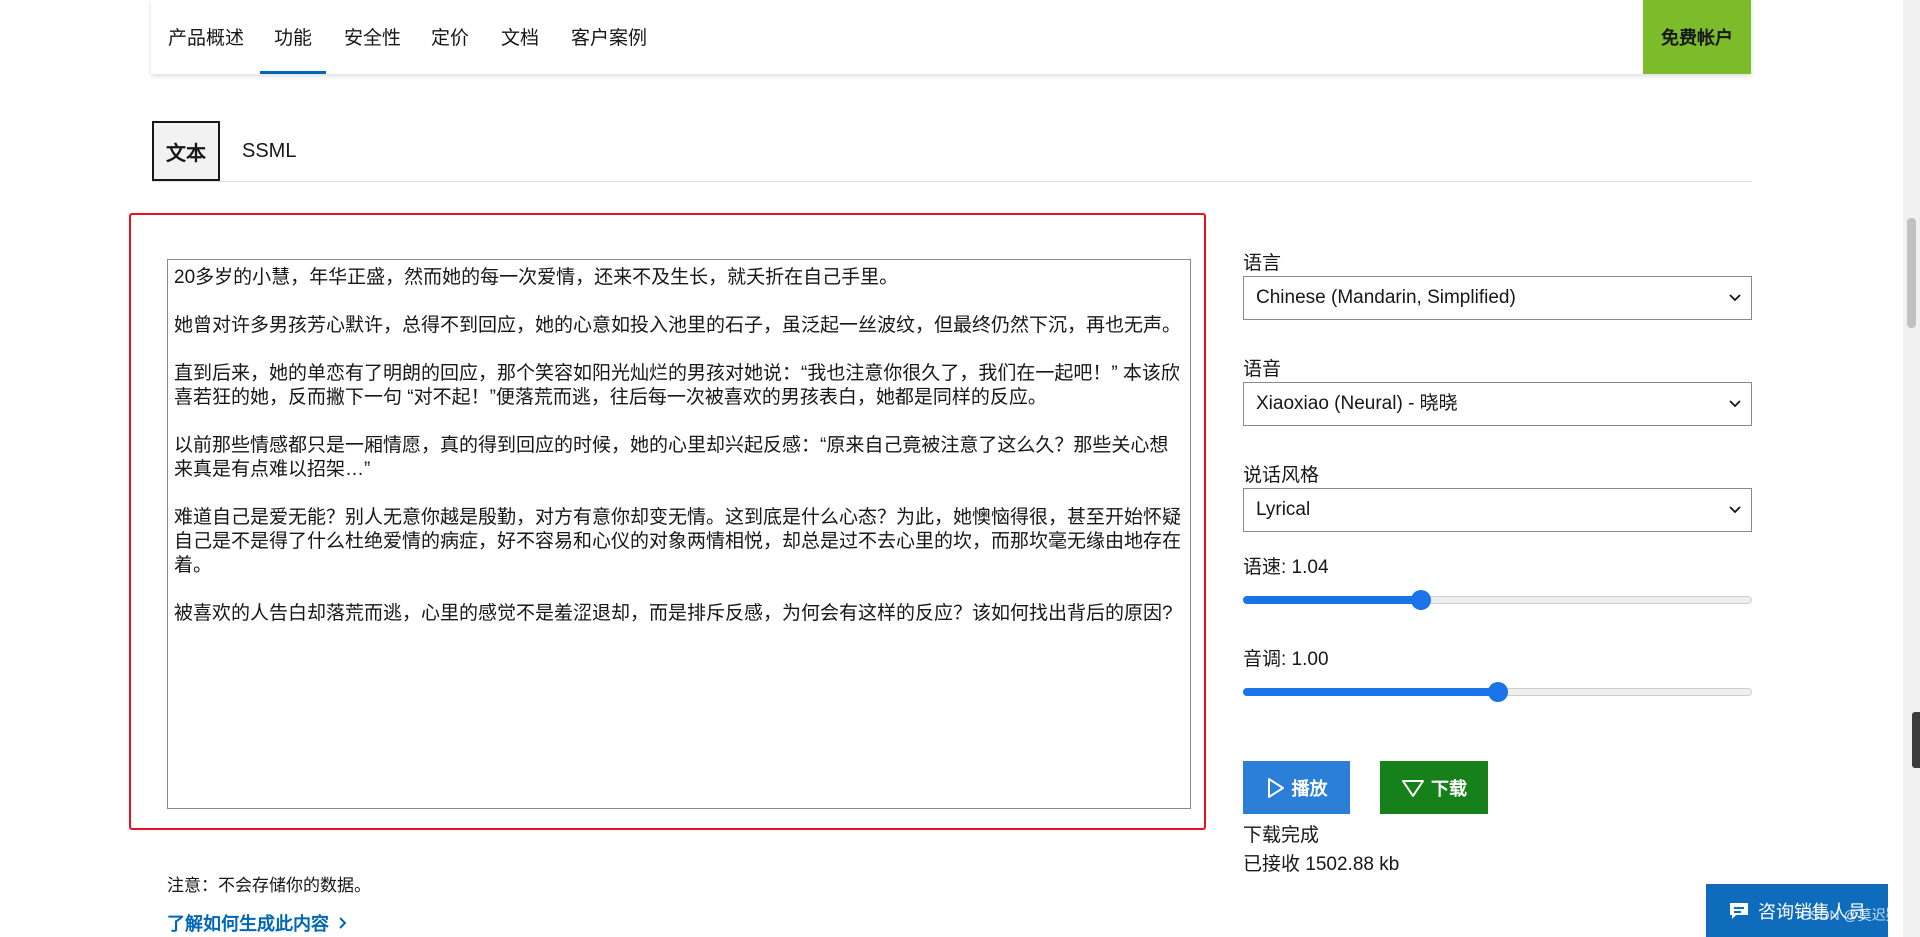 This screenshot has width=1920, height=937. What do you see at coordinates (1497, 510) in the screenshot?
I see `speaking-style-select: Lyrical` at bounding box center [1497, 510].